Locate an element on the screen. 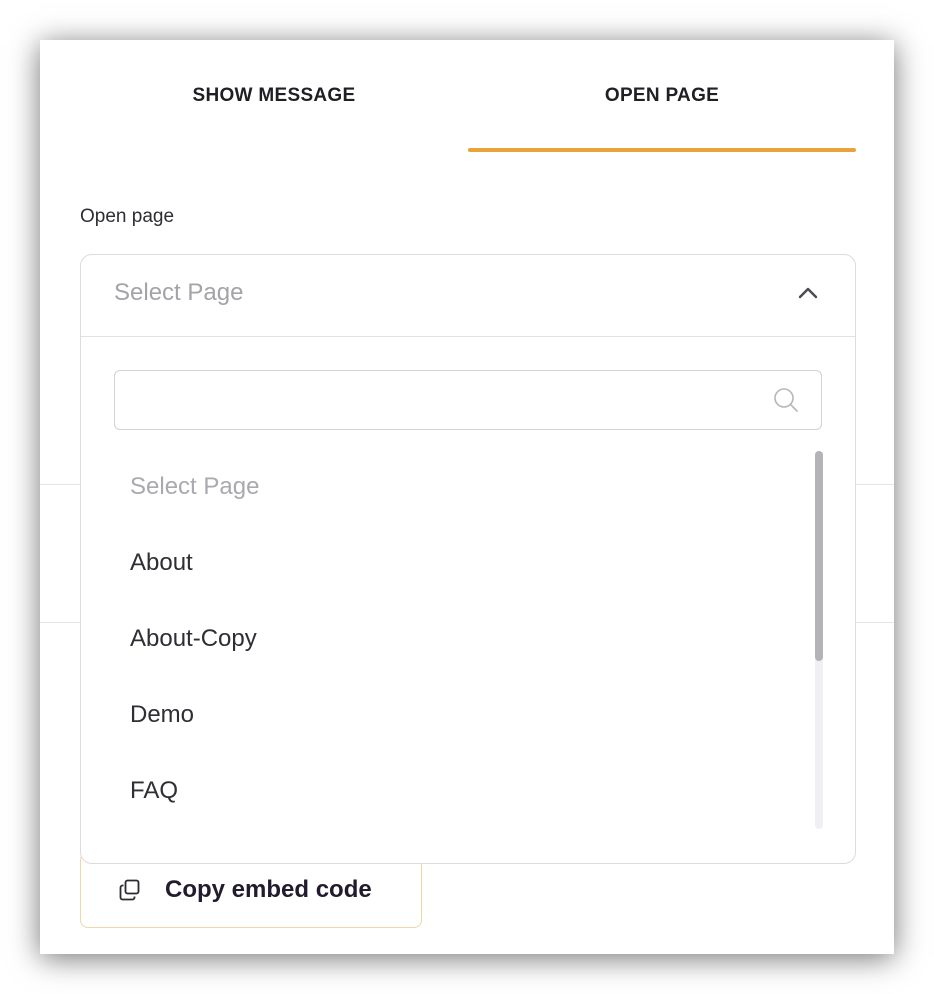 The image size is (934, 994). tab-open-page: OPEN PAGE is located at coordinates (662, 96).